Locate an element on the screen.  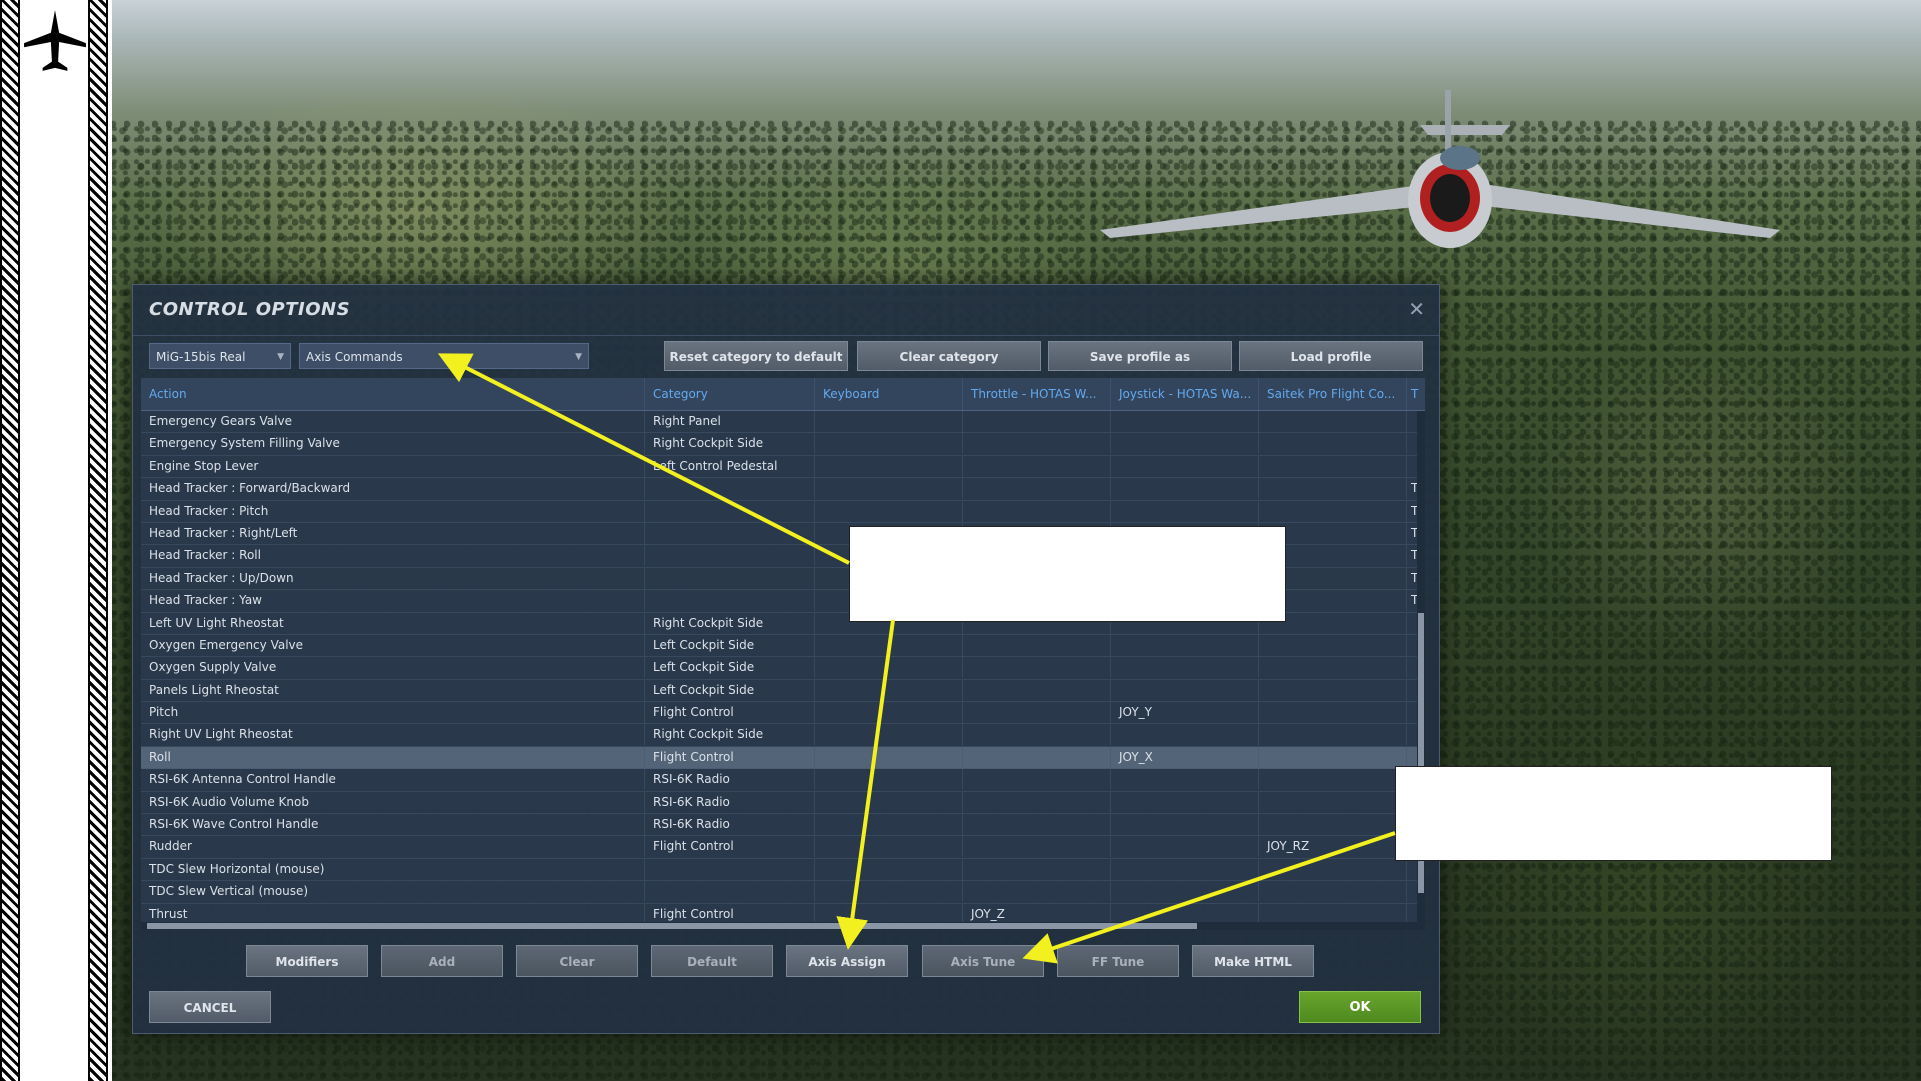
table-row: Oxygen Emergency Valve Left Cockpit Side is located at coordinates (783, 646).